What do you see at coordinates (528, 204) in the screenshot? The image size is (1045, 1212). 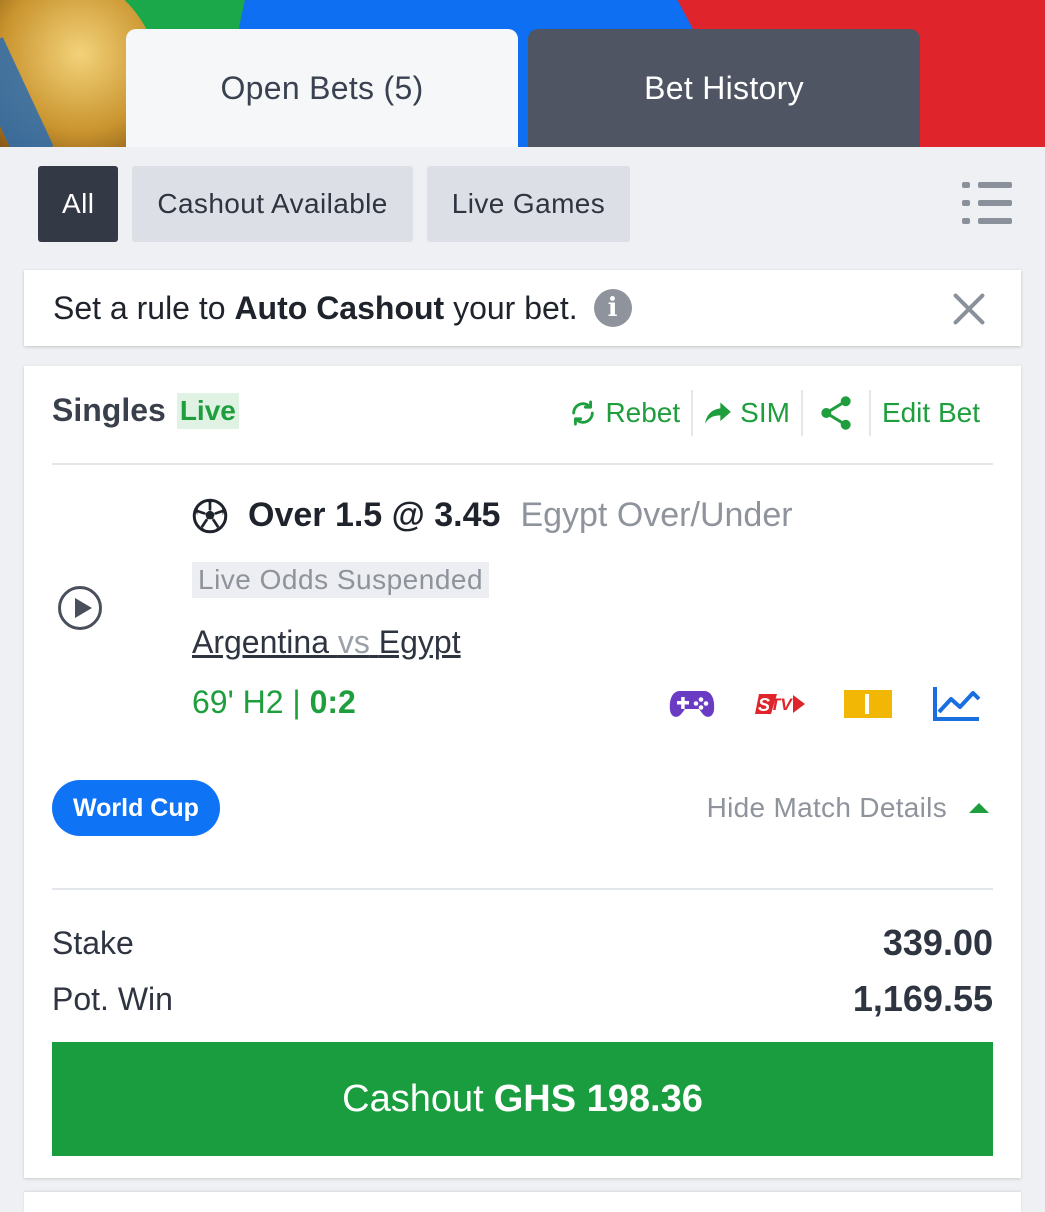 I see `filter-live-games-button: Live Games` at bounding box center [528, 204].